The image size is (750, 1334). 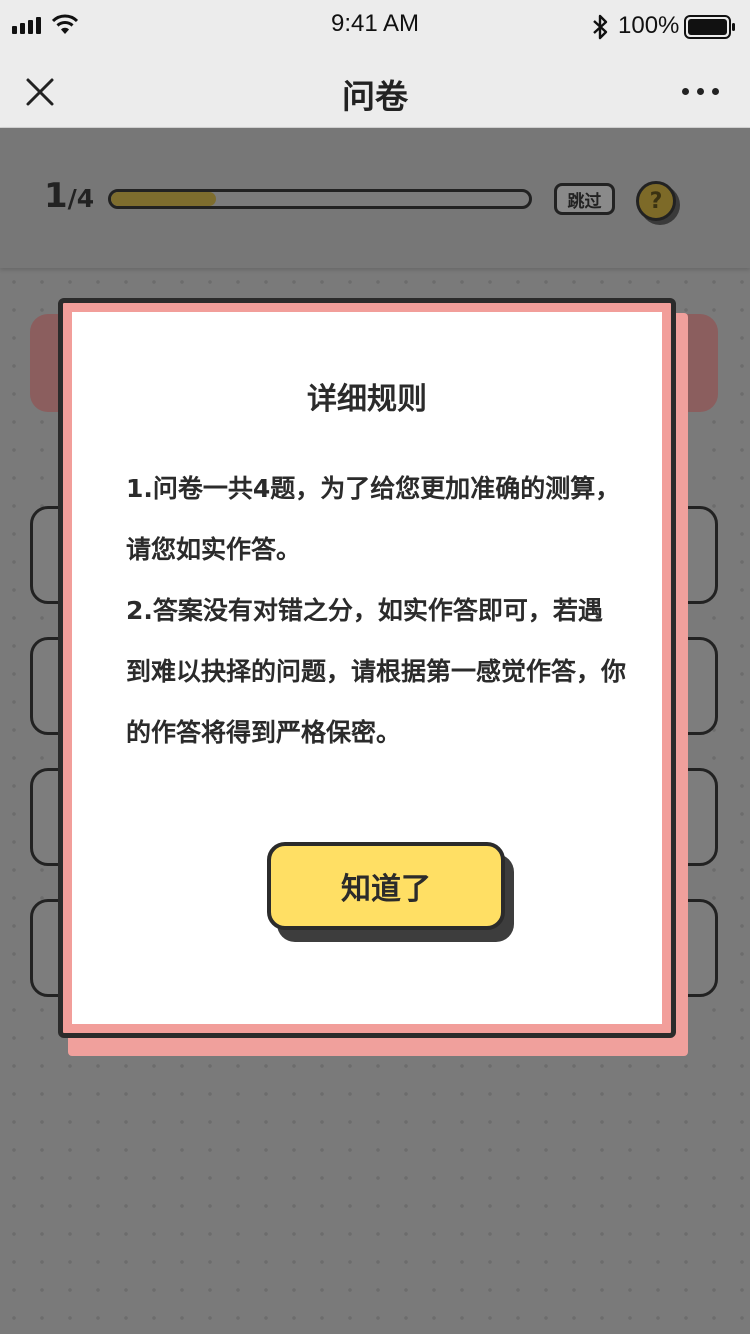 I want to click on battery-percent: 100%, so click(x=649, y=25).